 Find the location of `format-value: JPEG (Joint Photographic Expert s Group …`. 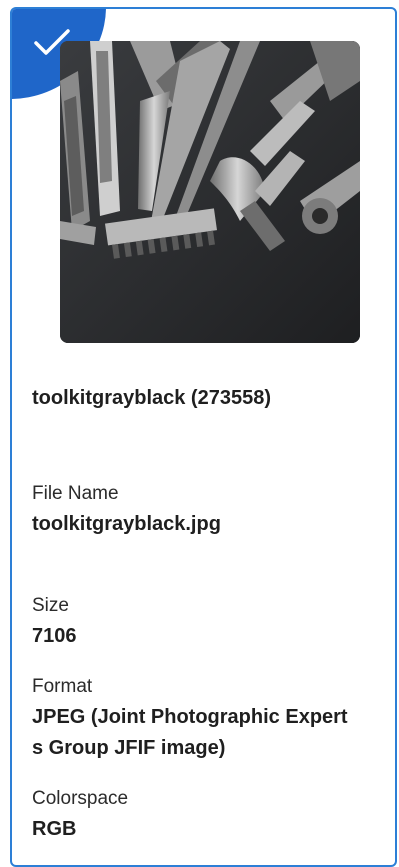

format-value: JPEG (Joint Photographic Expert s Group … is located at coordinates (212, 733).